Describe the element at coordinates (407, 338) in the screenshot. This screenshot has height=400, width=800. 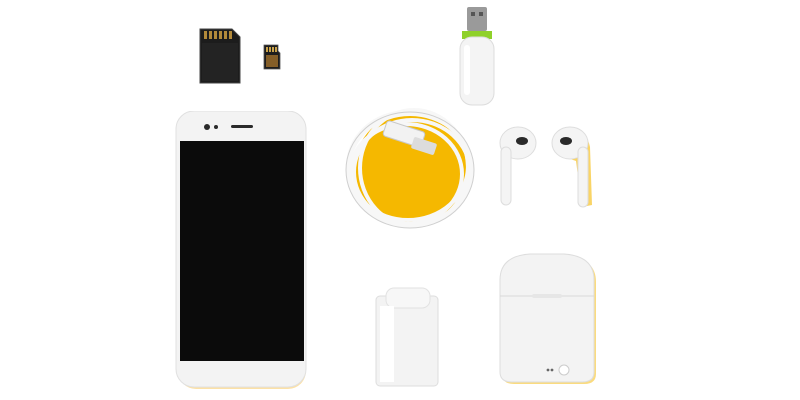
I see `charger-plug` at that location.